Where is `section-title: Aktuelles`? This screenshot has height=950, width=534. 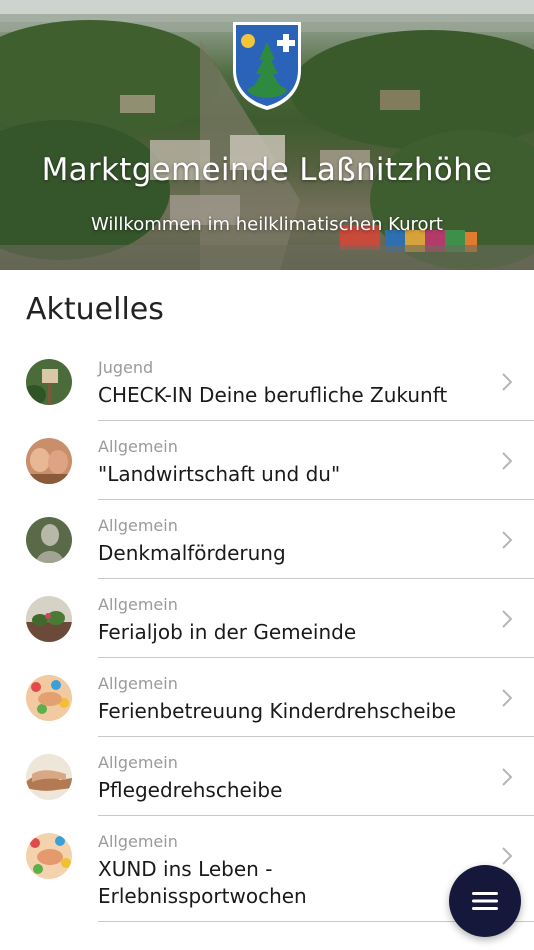
section-title: Aktuelles is located at coordinates (95, 309).